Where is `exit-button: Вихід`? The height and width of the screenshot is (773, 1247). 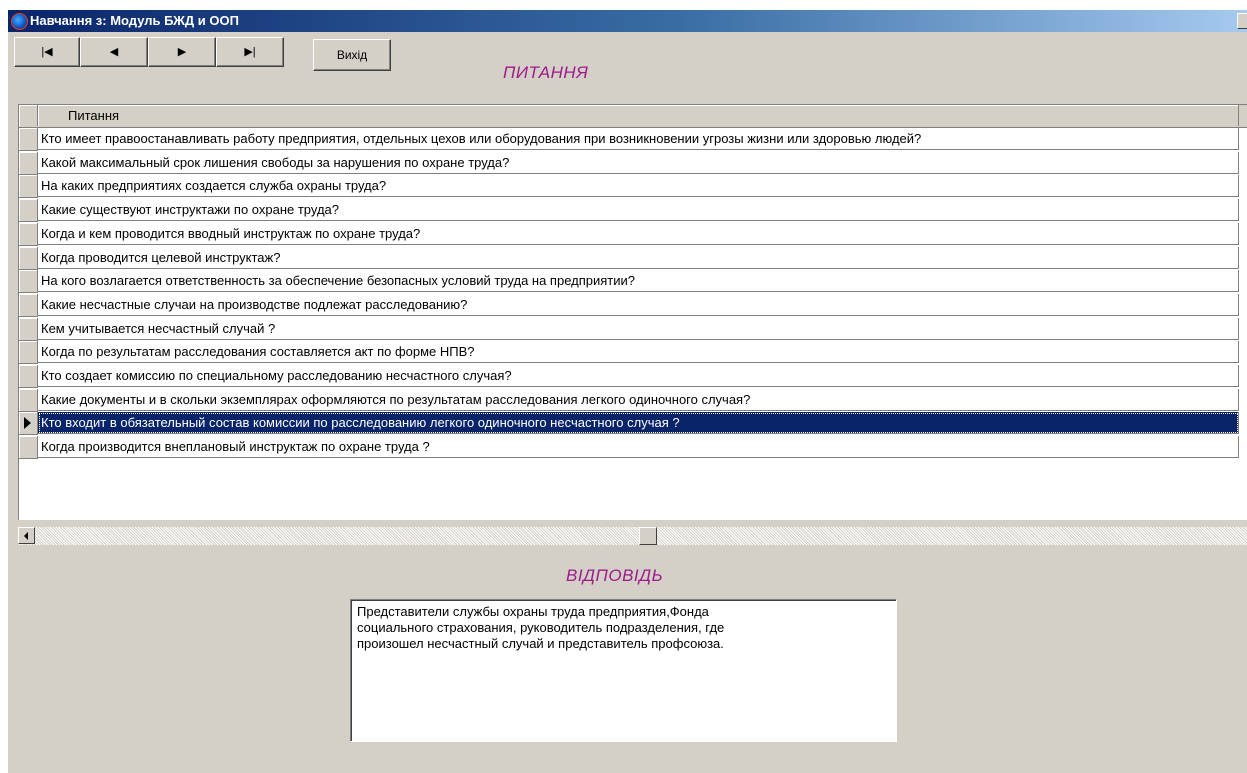
exit-button: Вихід is located at coordinates (352, 55).